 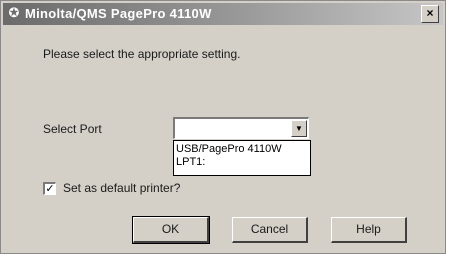 I want to click on cancel-button: Cancel, so click(x=270, y=230).